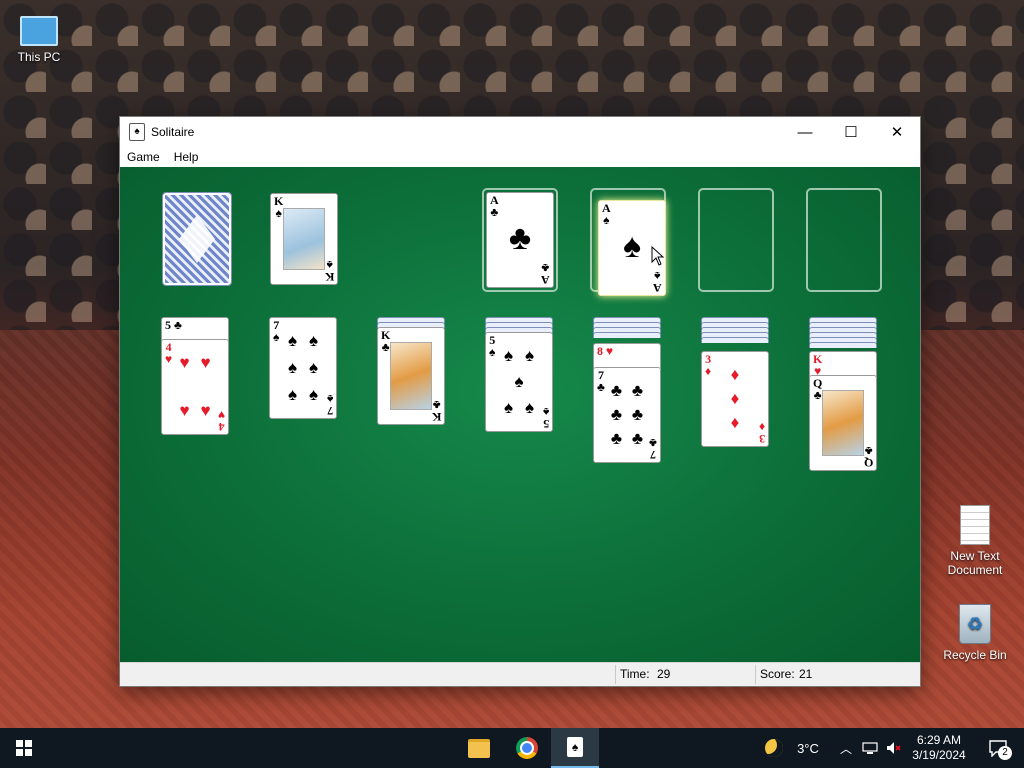 The image size is (1024, 768). What do you see at coordinates (1005, 753) in the screenshot?
I see `notification-count-badge: 2` at bounding box center [1005, 753].